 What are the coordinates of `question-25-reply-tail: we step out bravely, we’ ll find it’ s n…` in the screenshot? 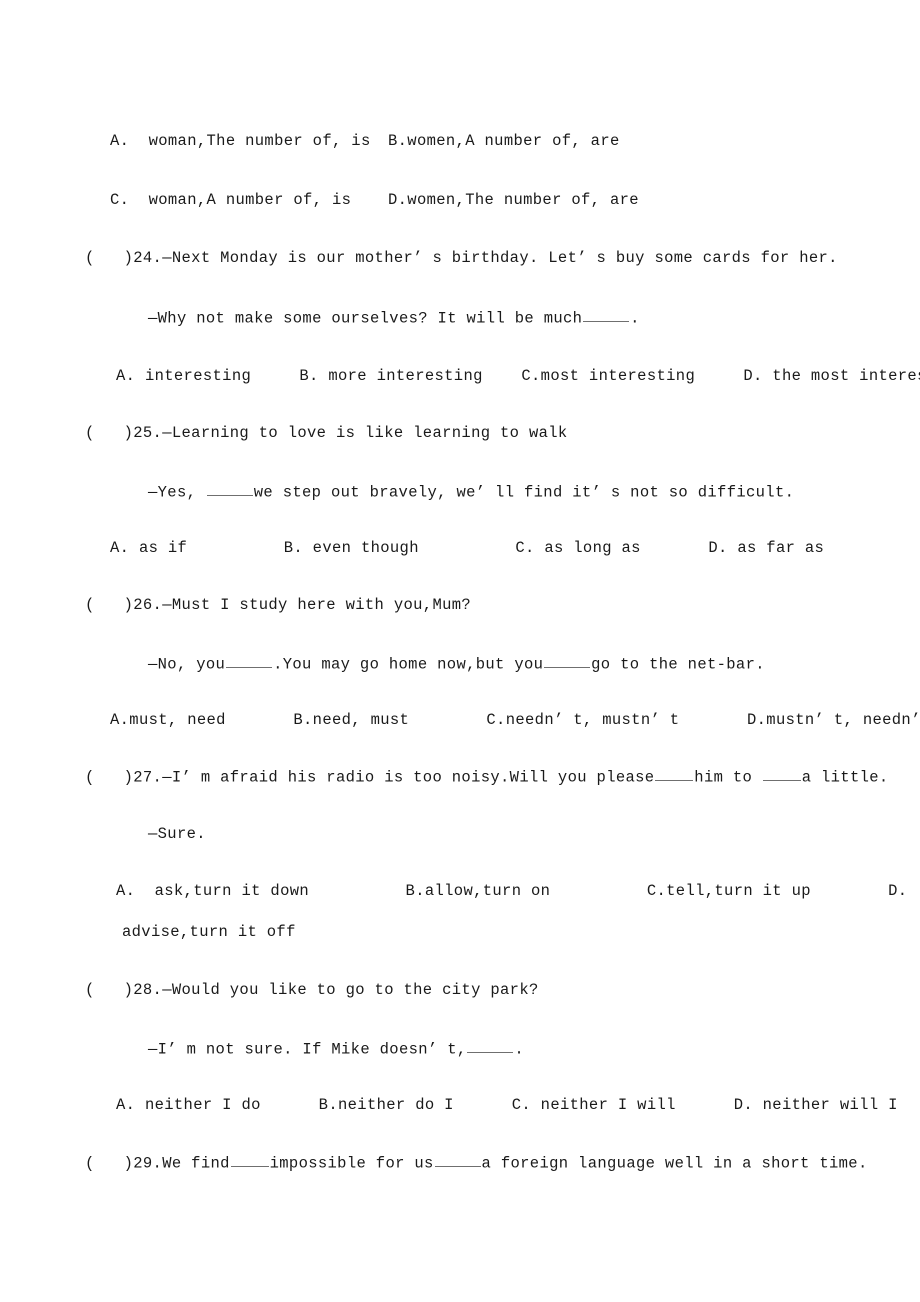 It's located at (524, 492).